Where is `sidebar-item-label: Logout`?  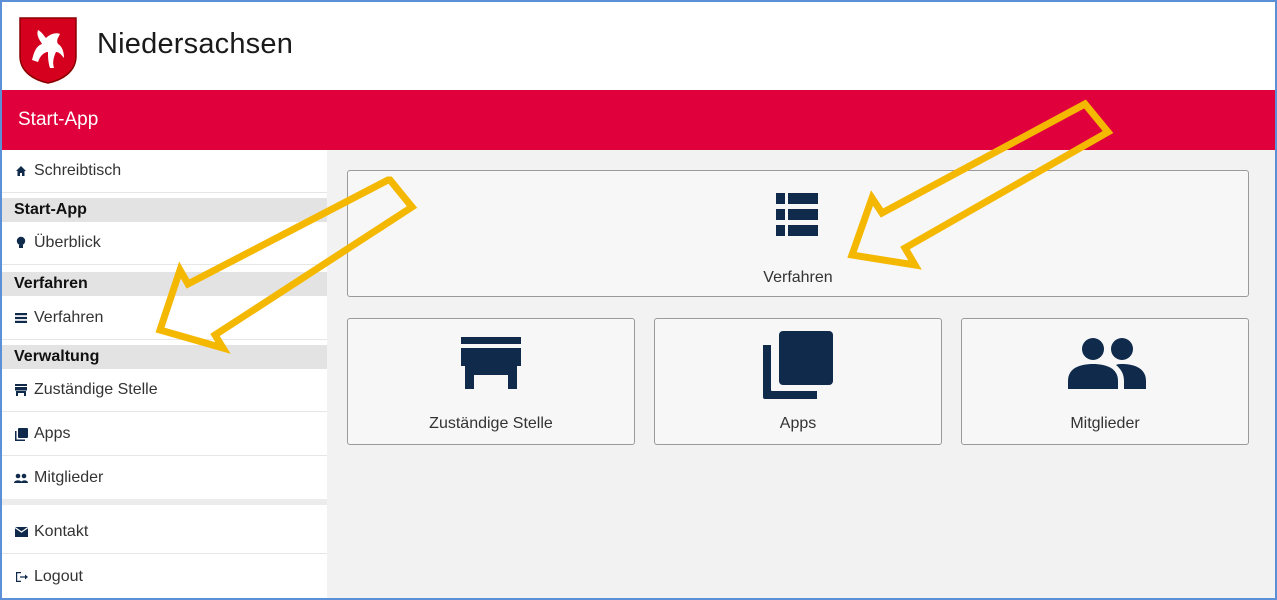
sidebar-item-label: Logout is located at coordinates (58, 576).